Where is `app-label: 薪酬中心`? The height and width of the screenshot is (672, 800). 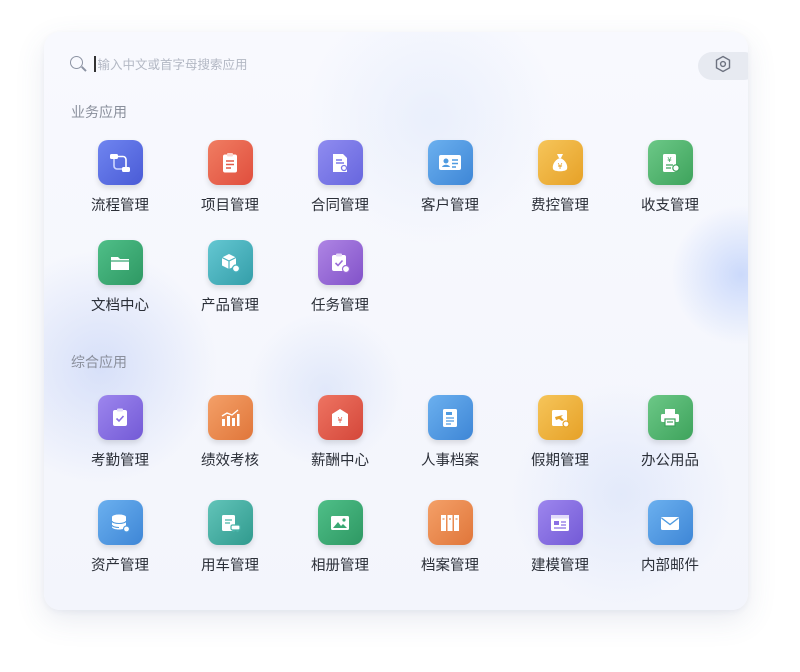
app-label: 薪酬中心 is located at coordinates (340, 461).